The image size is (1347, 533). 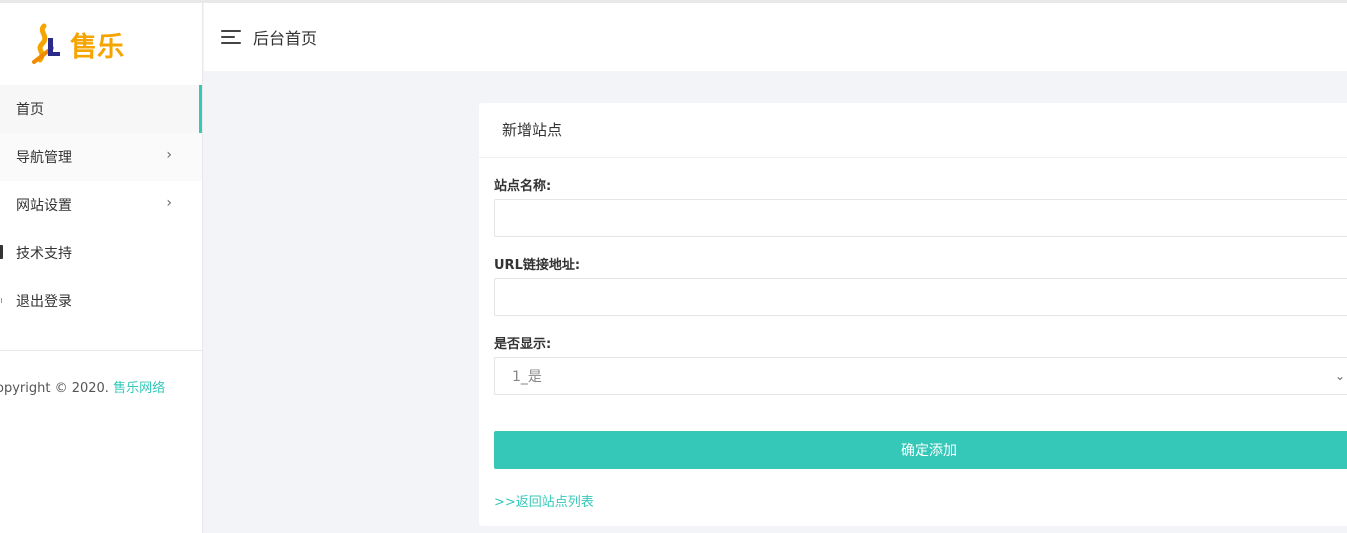 What do you see at coordinates (1, 300) in the screenshot?
I see `logout-icon` at bounding box center [1, 300].